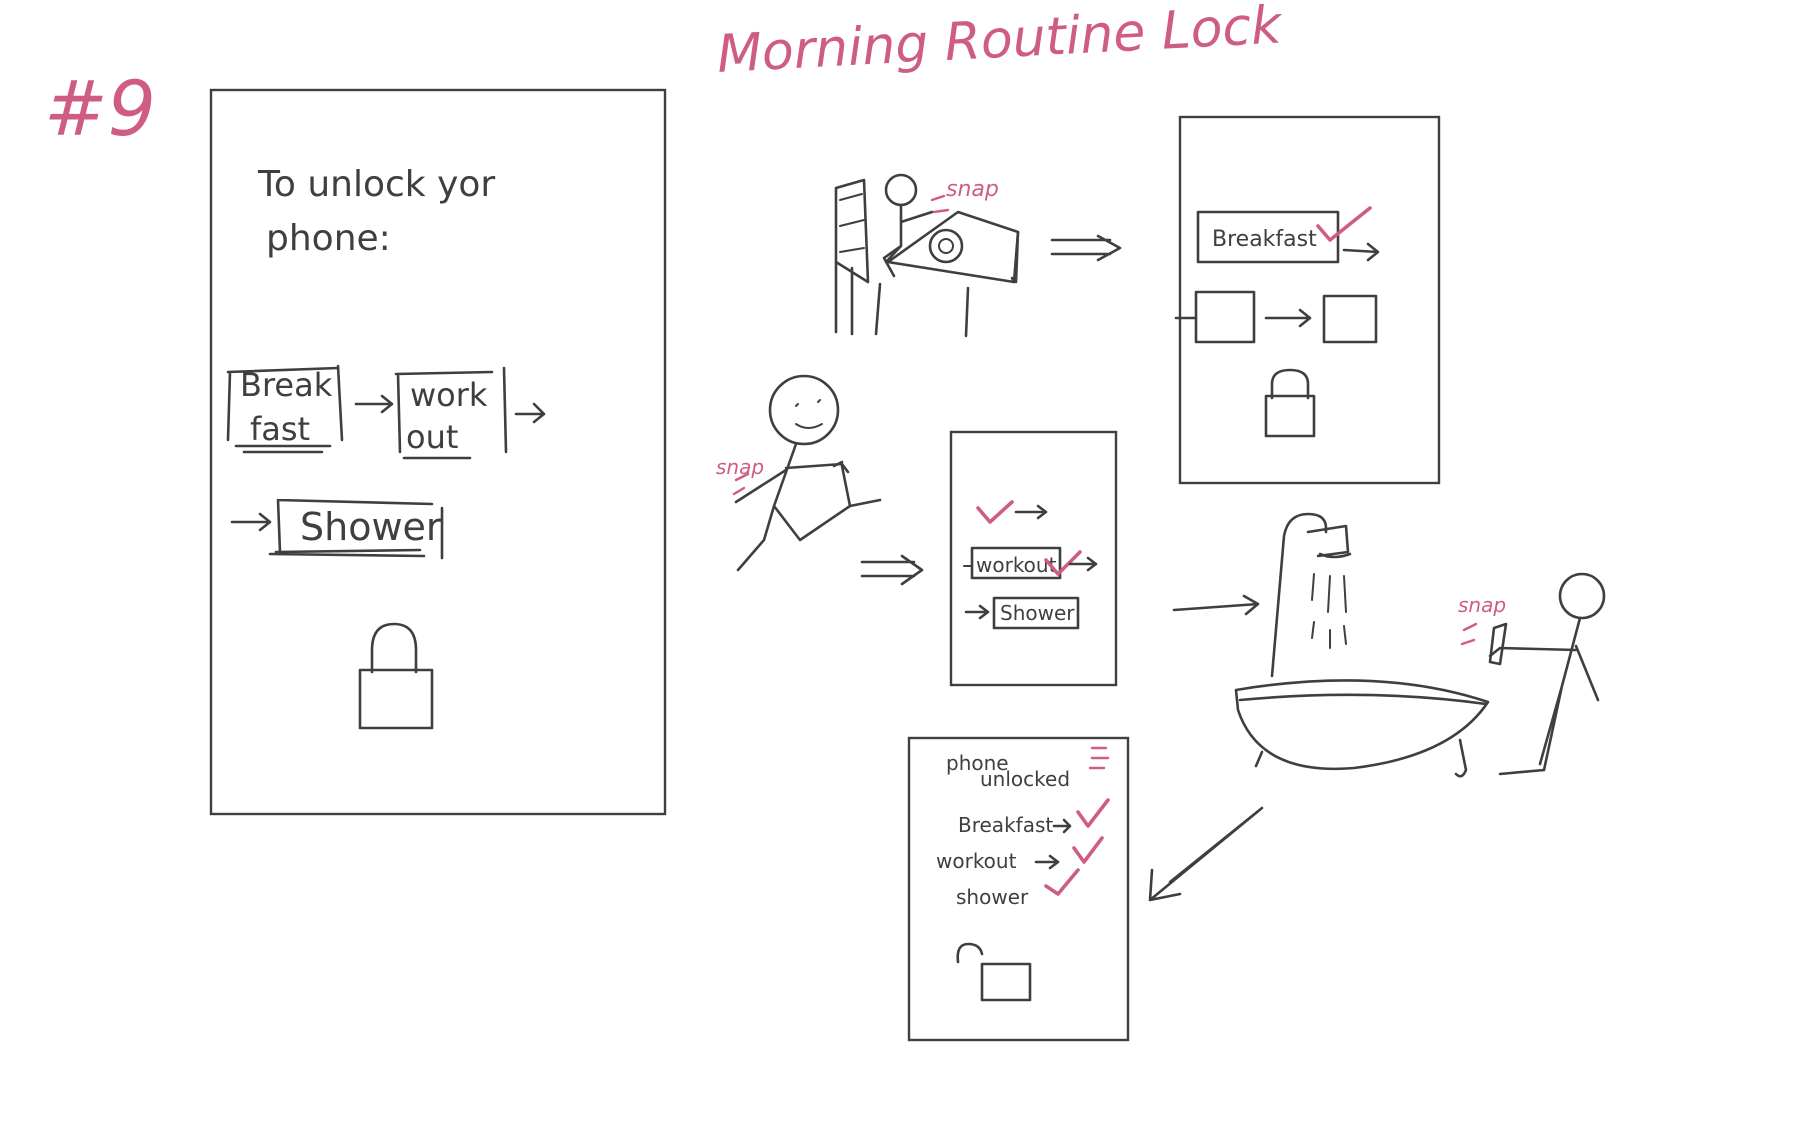 The image size is (1812, 1132). Describe the element at coordinates (1016, 565) in the screenshot. I see `task-label-workout-done: workout` at that location.